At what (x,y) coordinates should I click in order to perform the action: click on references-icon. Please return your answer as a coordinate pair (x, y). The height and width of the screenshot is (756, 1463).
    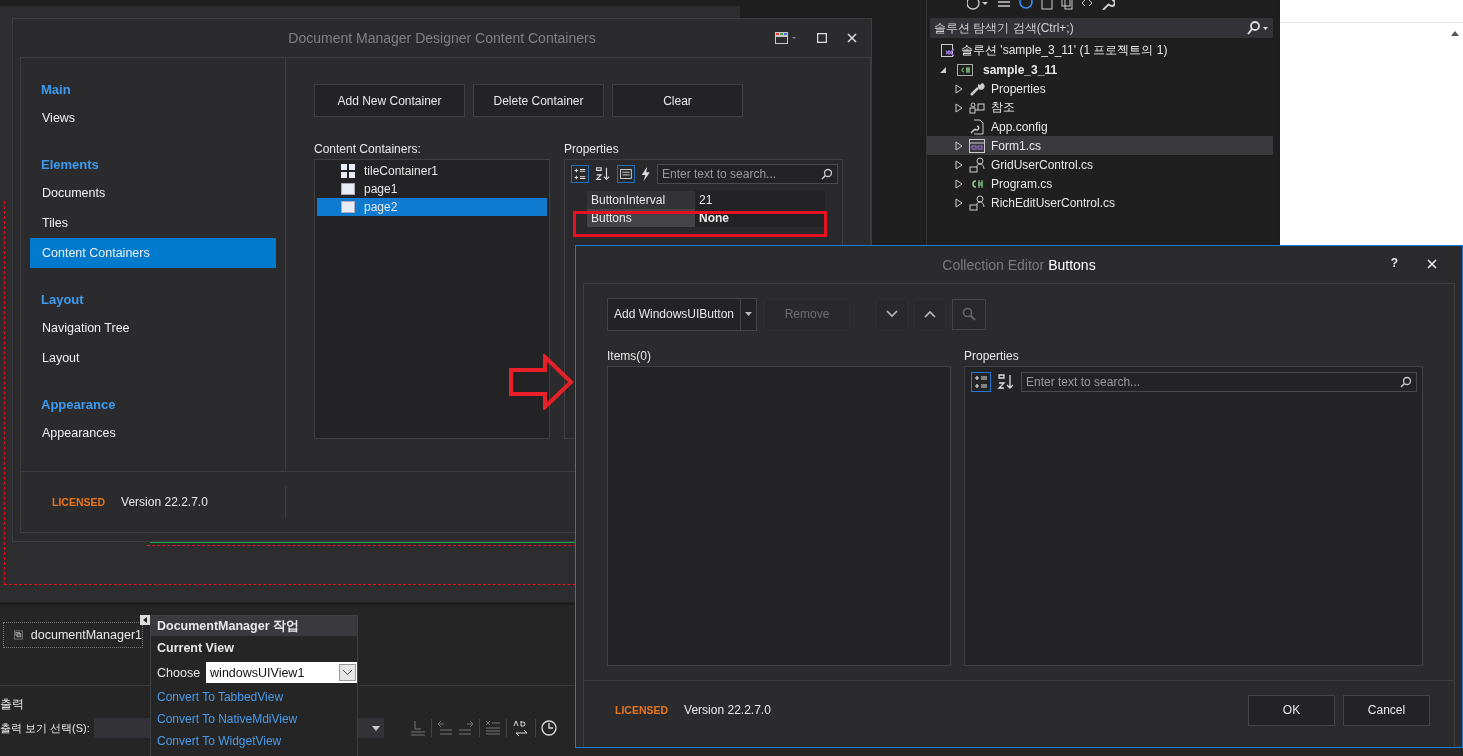
    Looking at the image, I should click on (977, 107).